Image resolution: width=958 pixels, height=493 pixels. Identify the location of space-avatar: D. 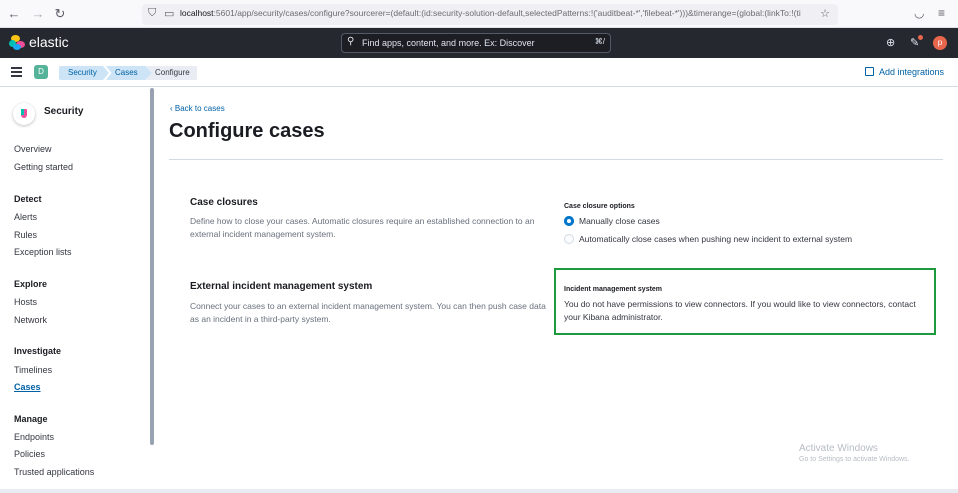
(41, 72).